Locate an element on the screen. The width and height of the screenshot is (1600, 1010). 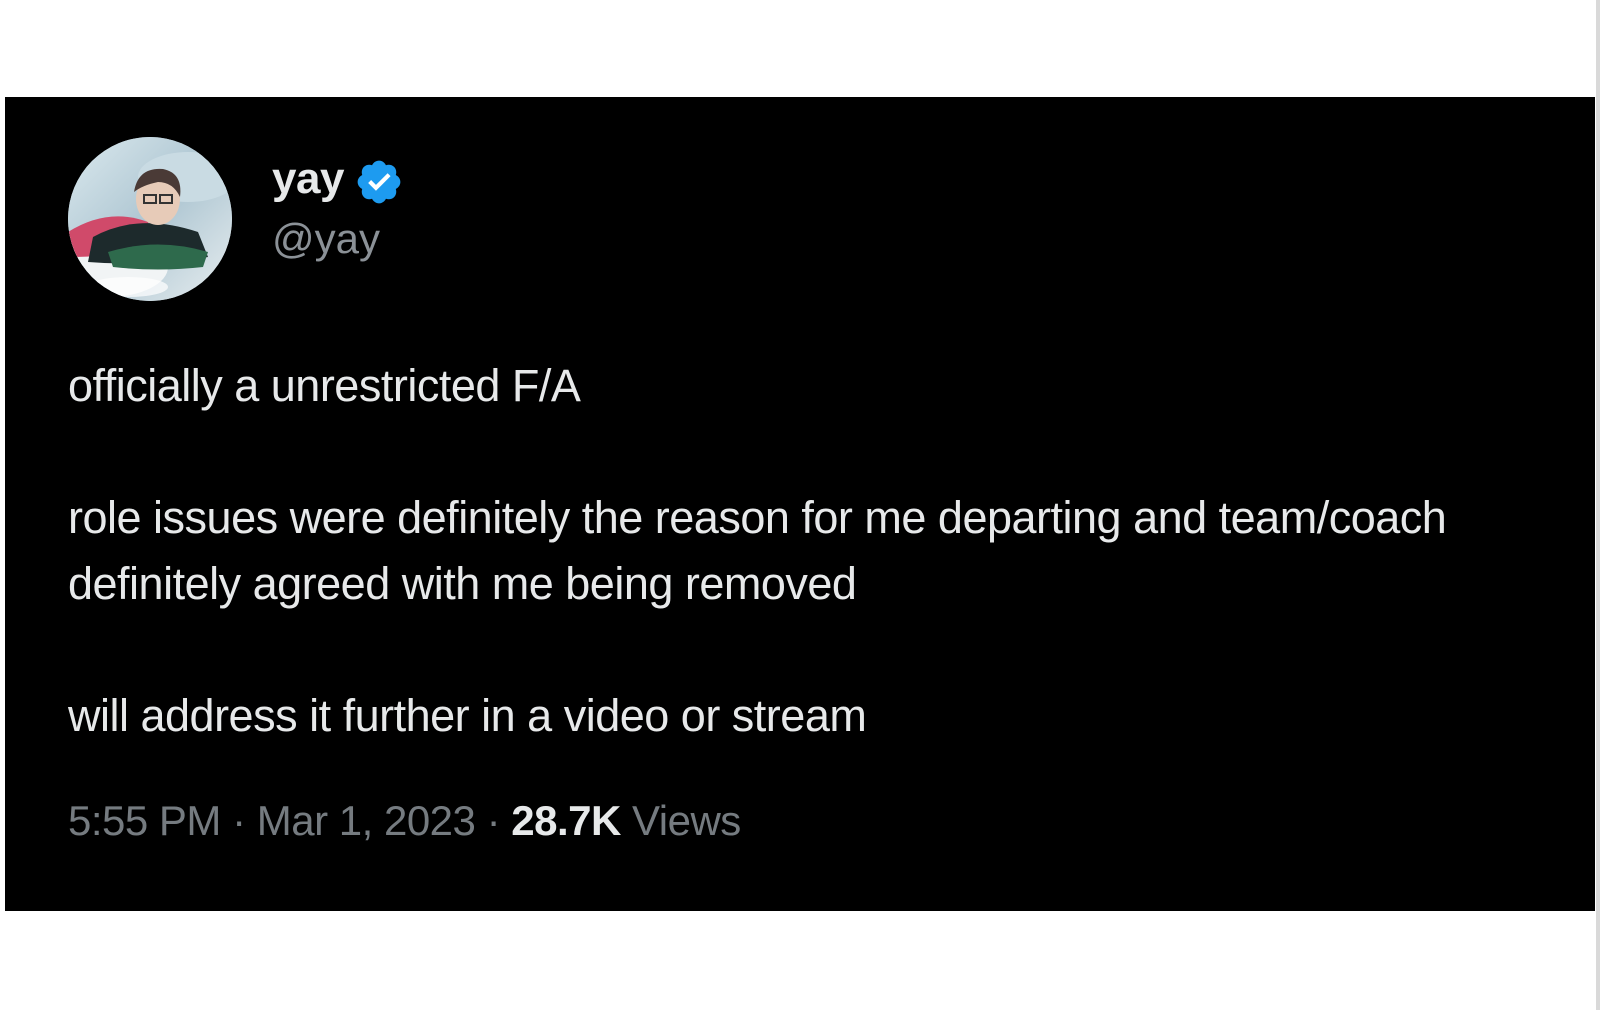
profile-avatar is located at coordinates (150, 219).